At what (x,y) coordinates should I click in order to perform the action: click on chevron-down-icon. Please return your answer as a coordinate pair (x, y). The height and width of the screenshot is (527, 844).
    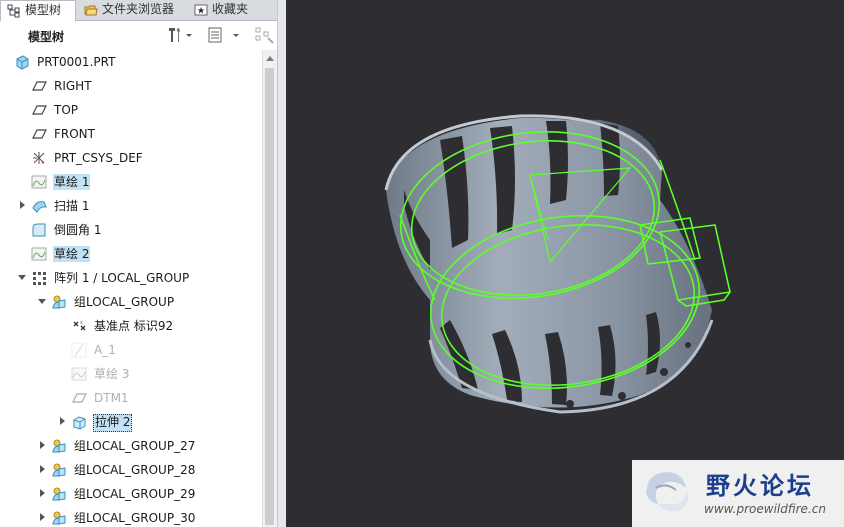
    Looking at the image, I should click on (236, 35).